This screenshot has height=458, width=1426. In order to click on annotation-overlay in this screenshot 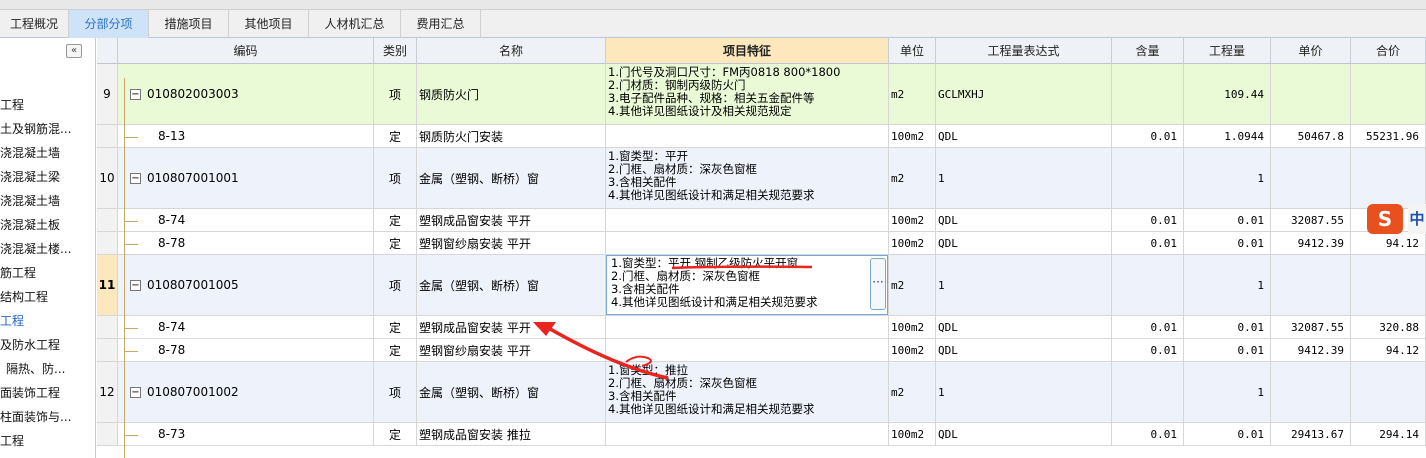, I will do `click(673, 322)`.